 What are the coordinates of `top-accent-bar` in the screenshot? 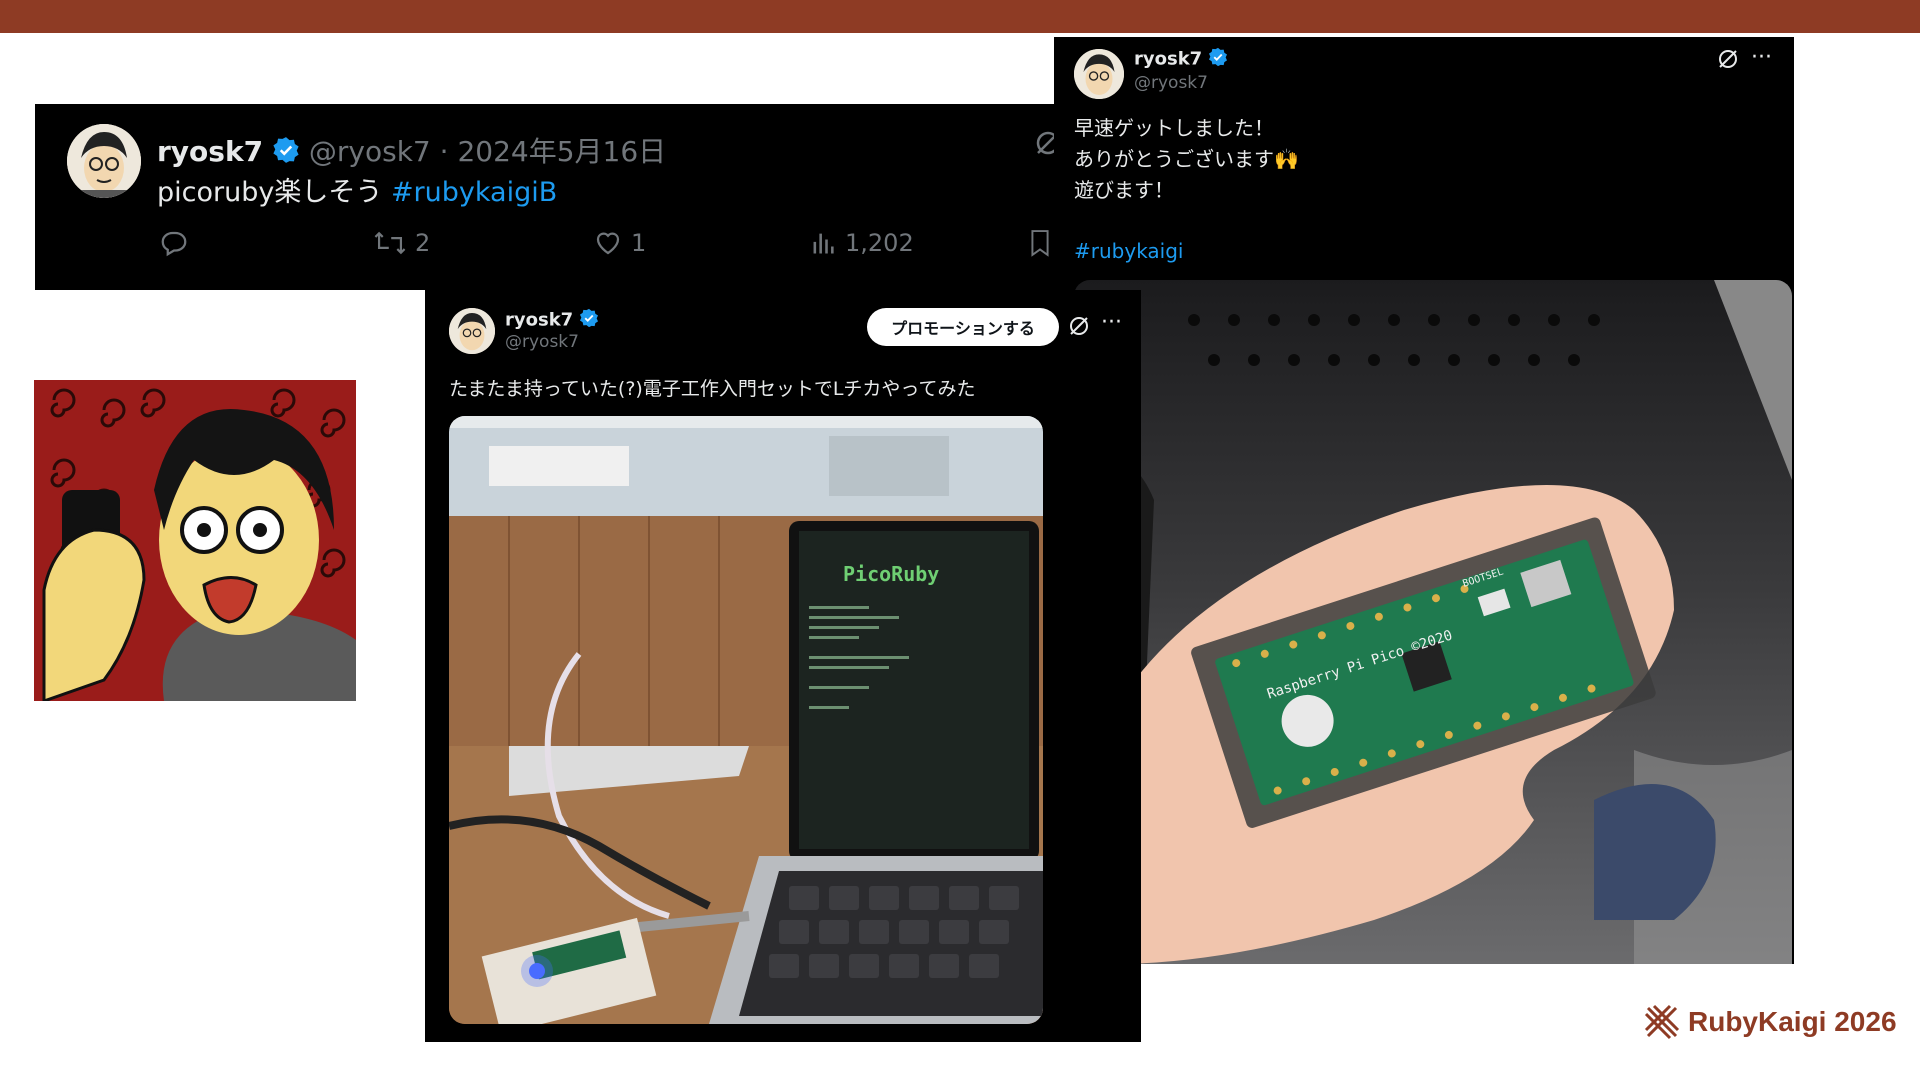 It's located at (960, 16).